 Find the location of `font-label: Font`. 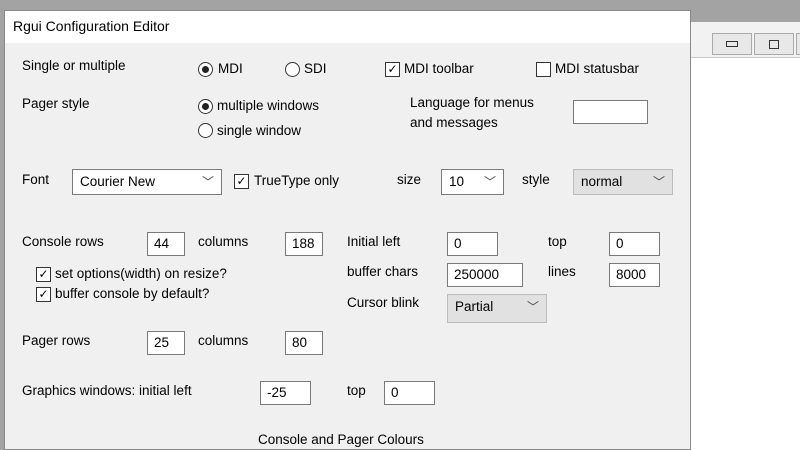

font-label: Font is located at coordinates (36, 179).